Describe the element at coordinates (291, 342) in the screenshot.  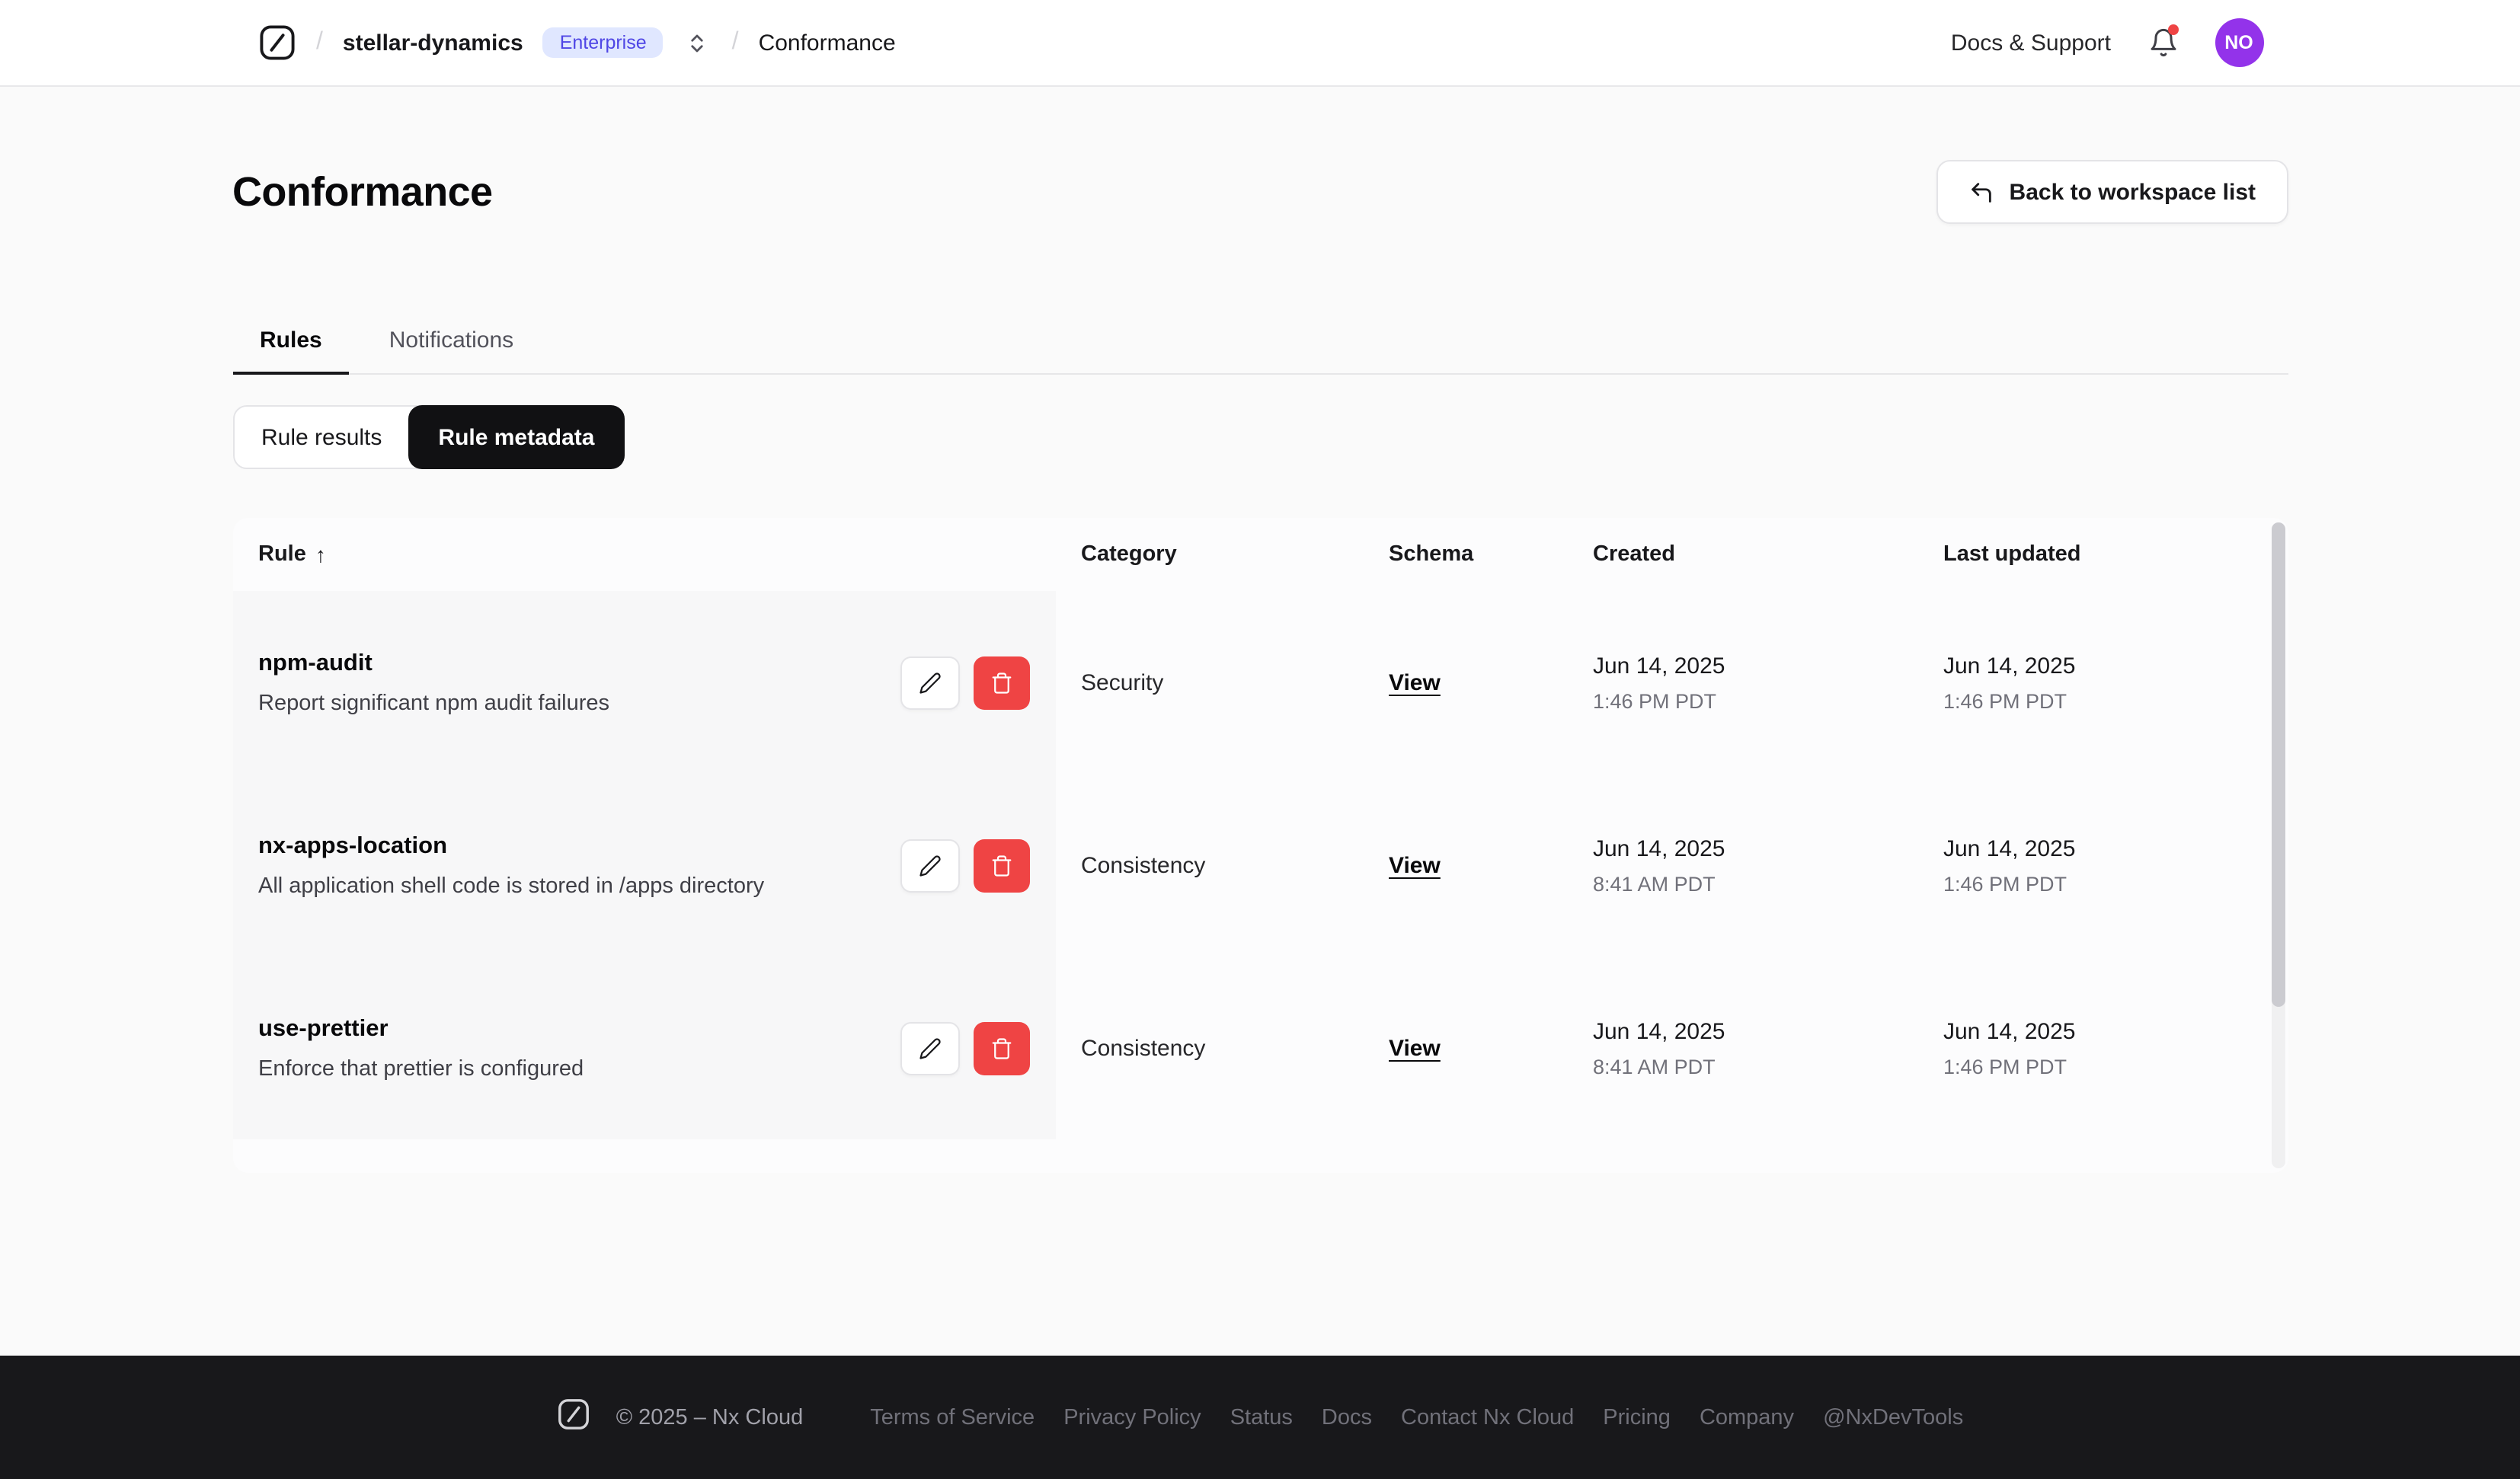
I see `tab-rules: Rules` at that location.